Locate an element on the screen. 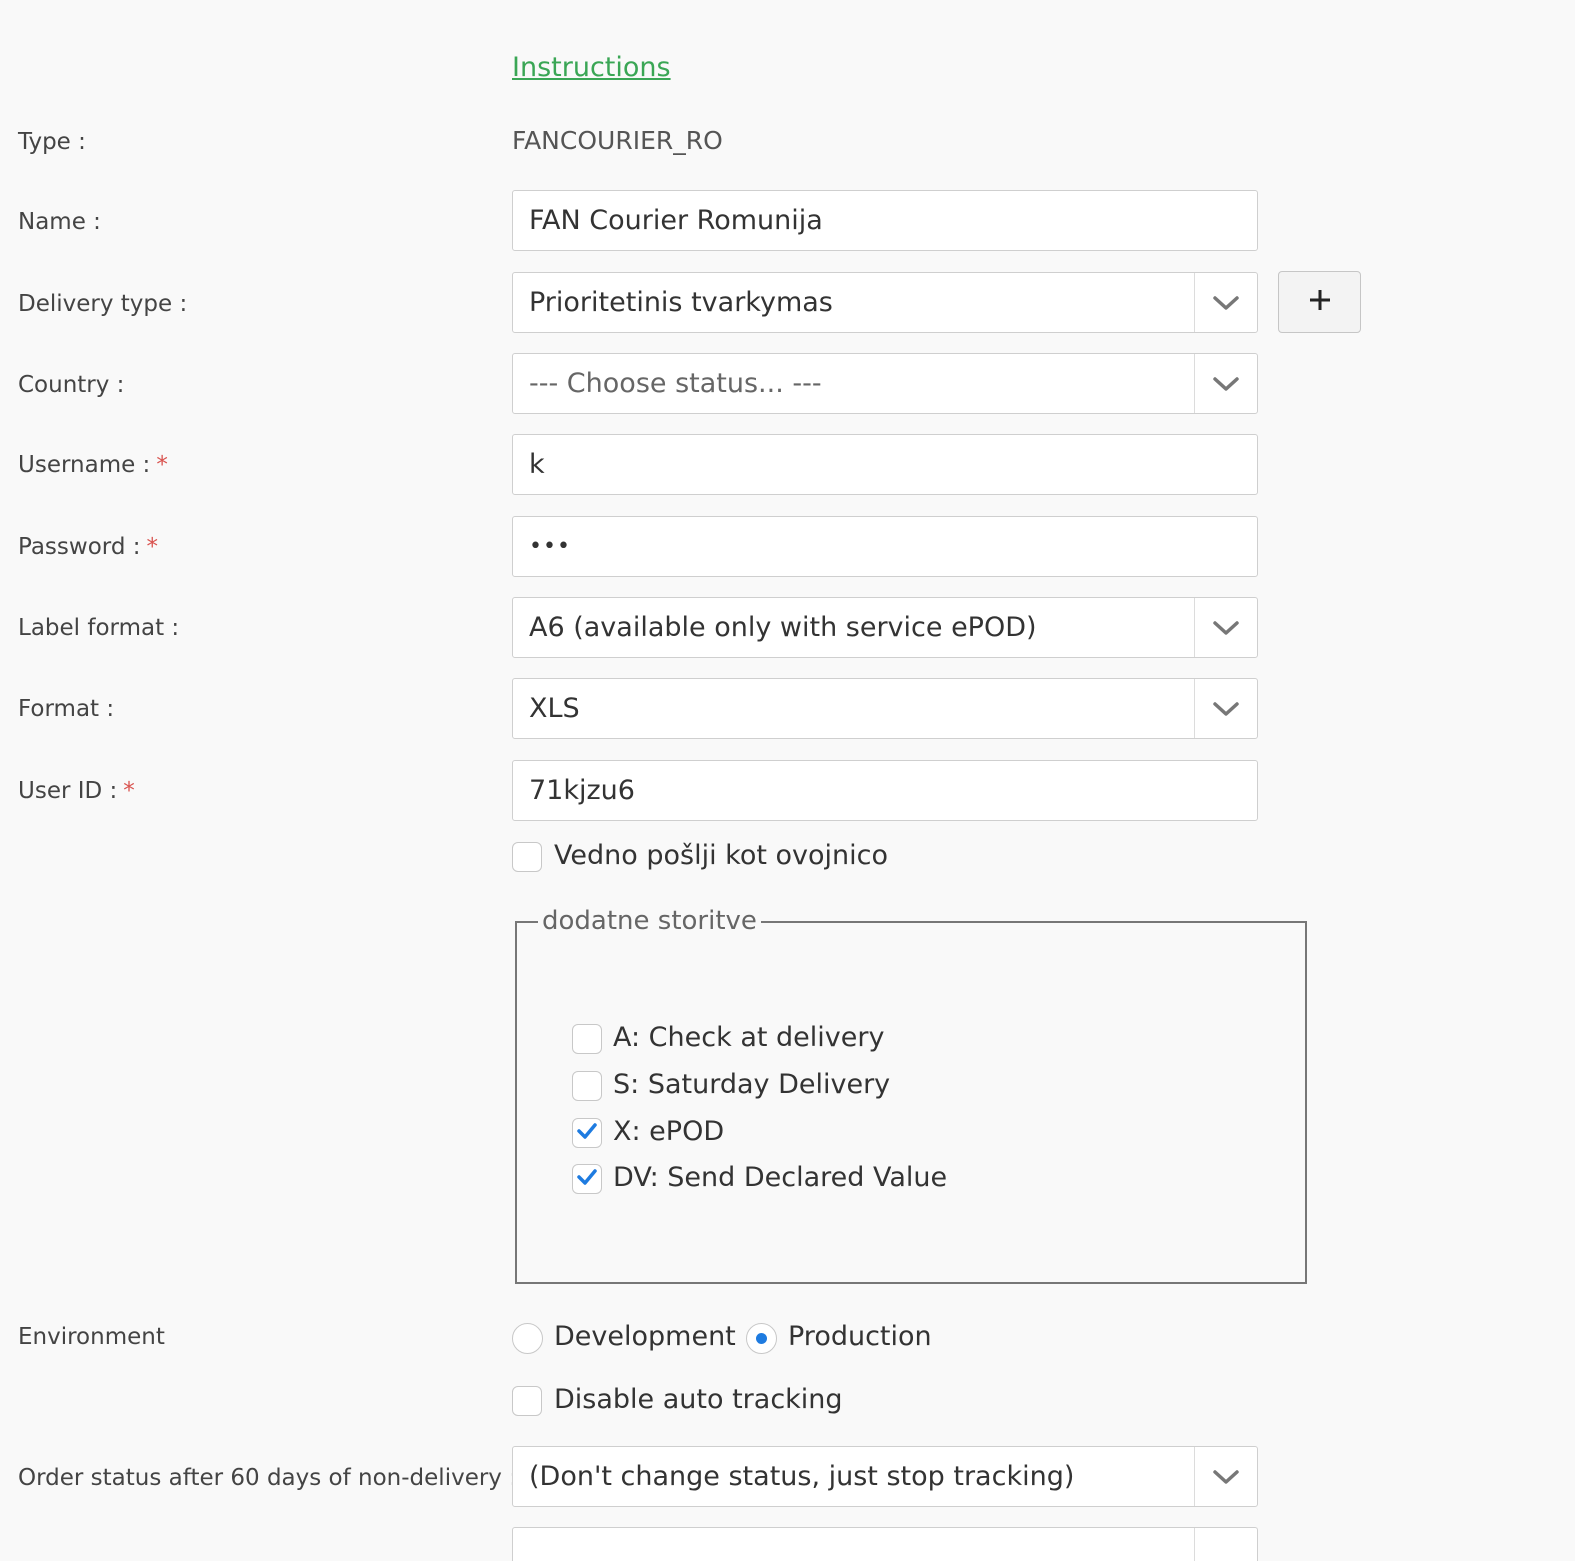 The height and width of the screenshot is (1561, 1575). delivery-type-label: Delivery type : is located at coordinates (103, 304).